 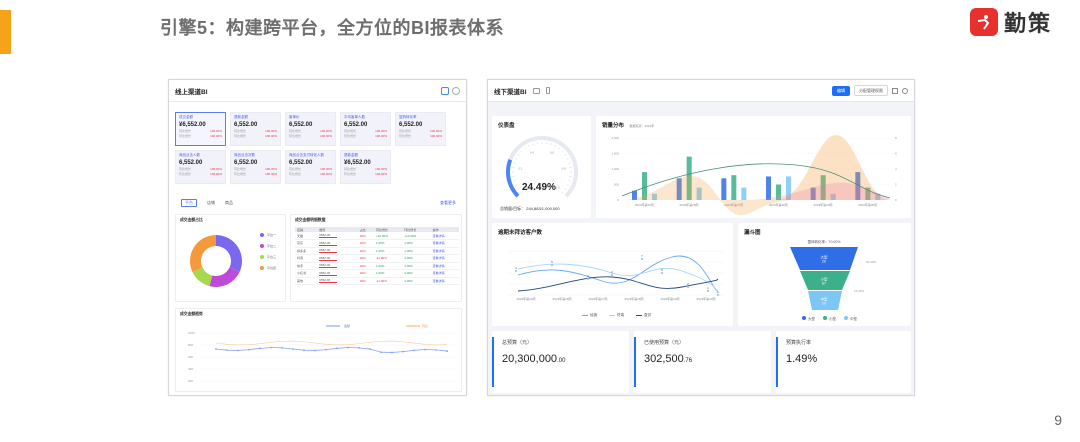 I want to click on kpi-value-dec: .00, so click(x=561, y=361).